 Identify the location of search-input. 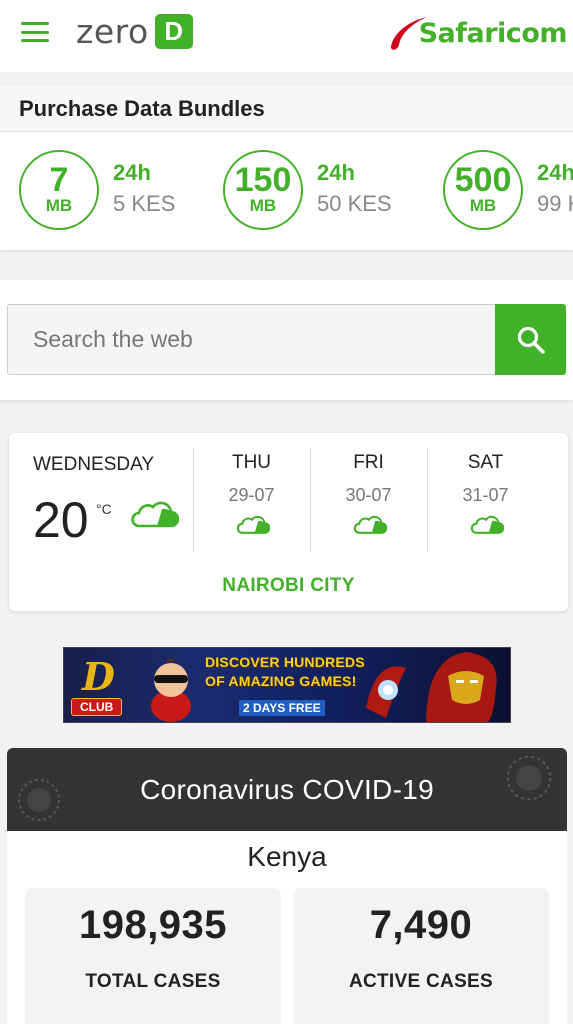
(252, 339).